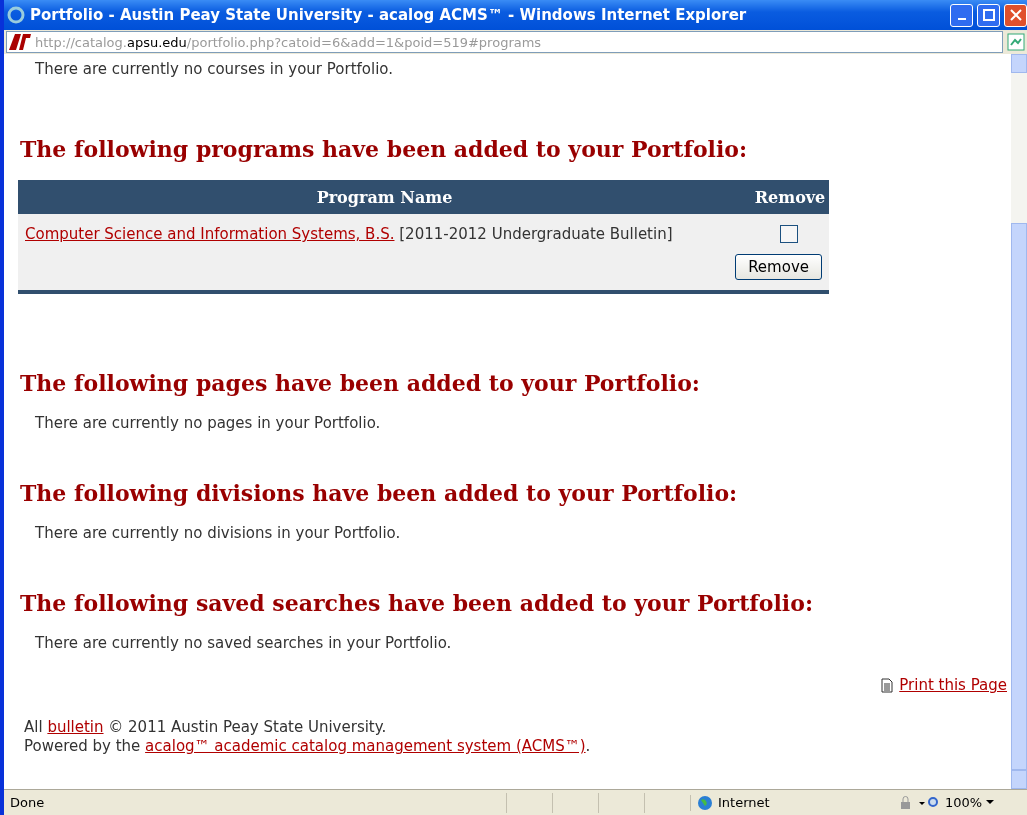 This screenshot has height=815, width=1027. What do you see at coordinates (705, 802) in the screenshot?
I see `globe-icon` at bounding box center [705, 802].